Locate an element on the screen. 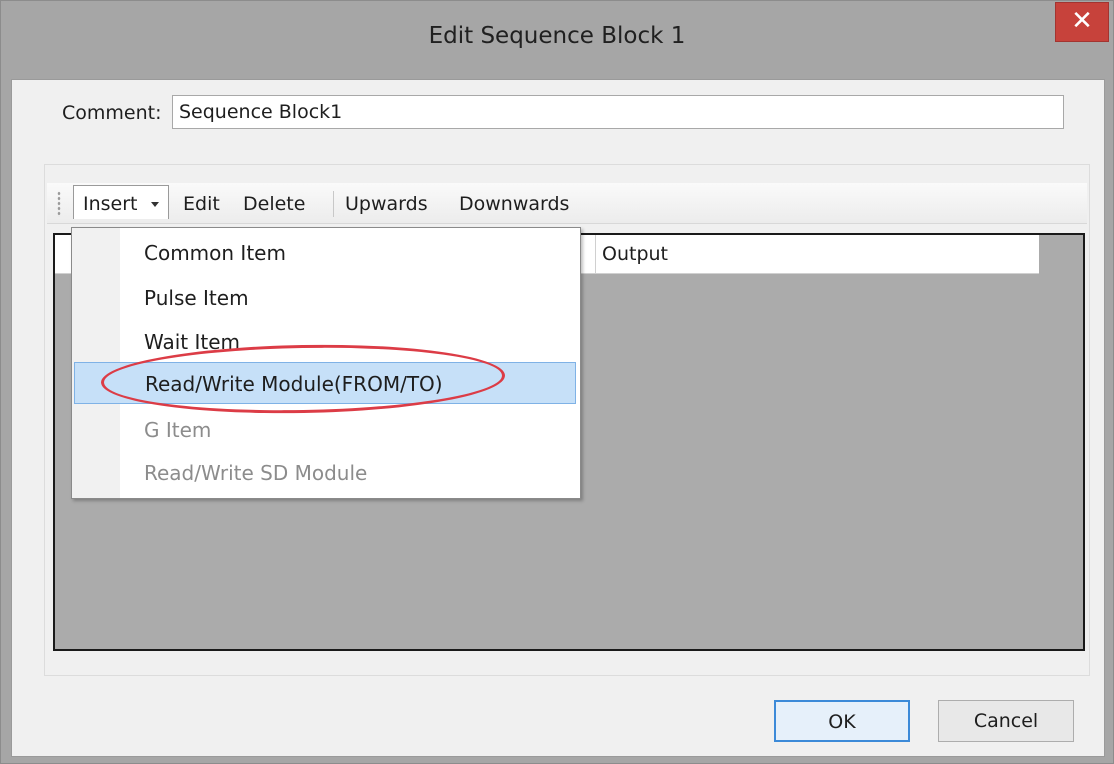 This screenshot has width=1114, height=764. menu-item-common-item: Common Item is located at coordinates (325, 252).